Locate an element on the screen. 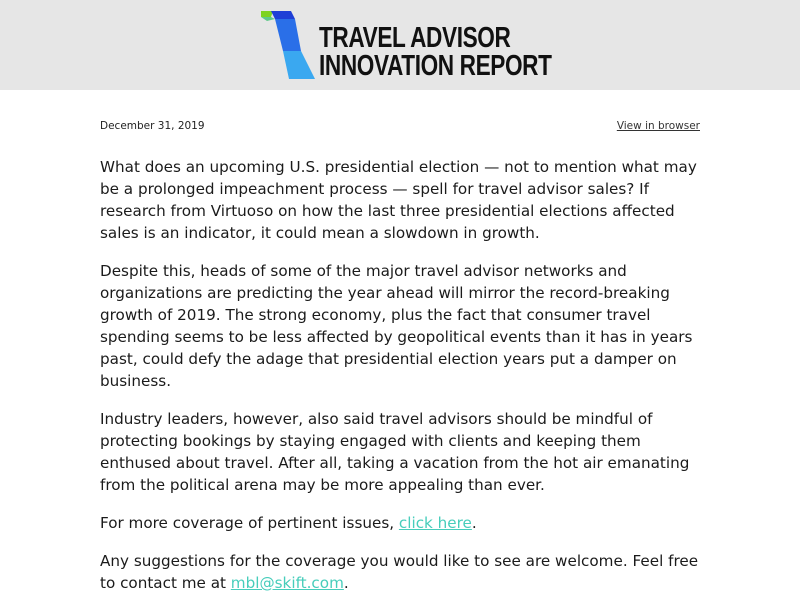  brand-line-2: INNOVATION REPORT is located at coordinates (435, 66).